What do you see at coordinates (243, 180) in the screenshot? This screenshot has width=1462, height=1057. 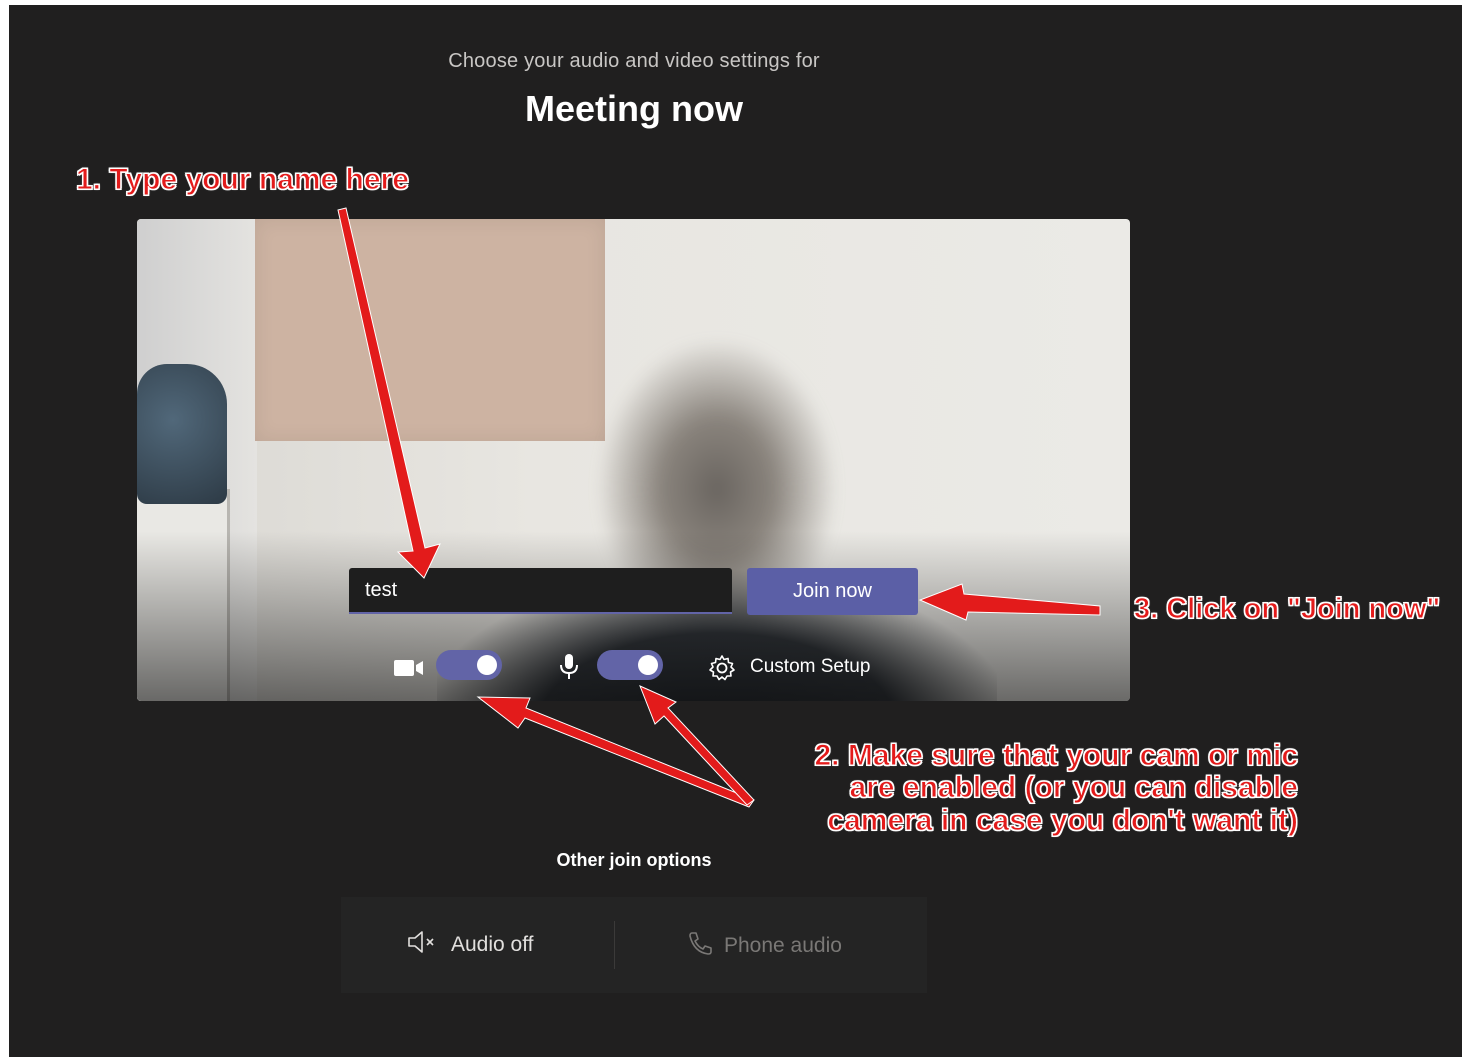 I see `annotation-step-1: 1. Type your name here` at bounding box center [243, 180].